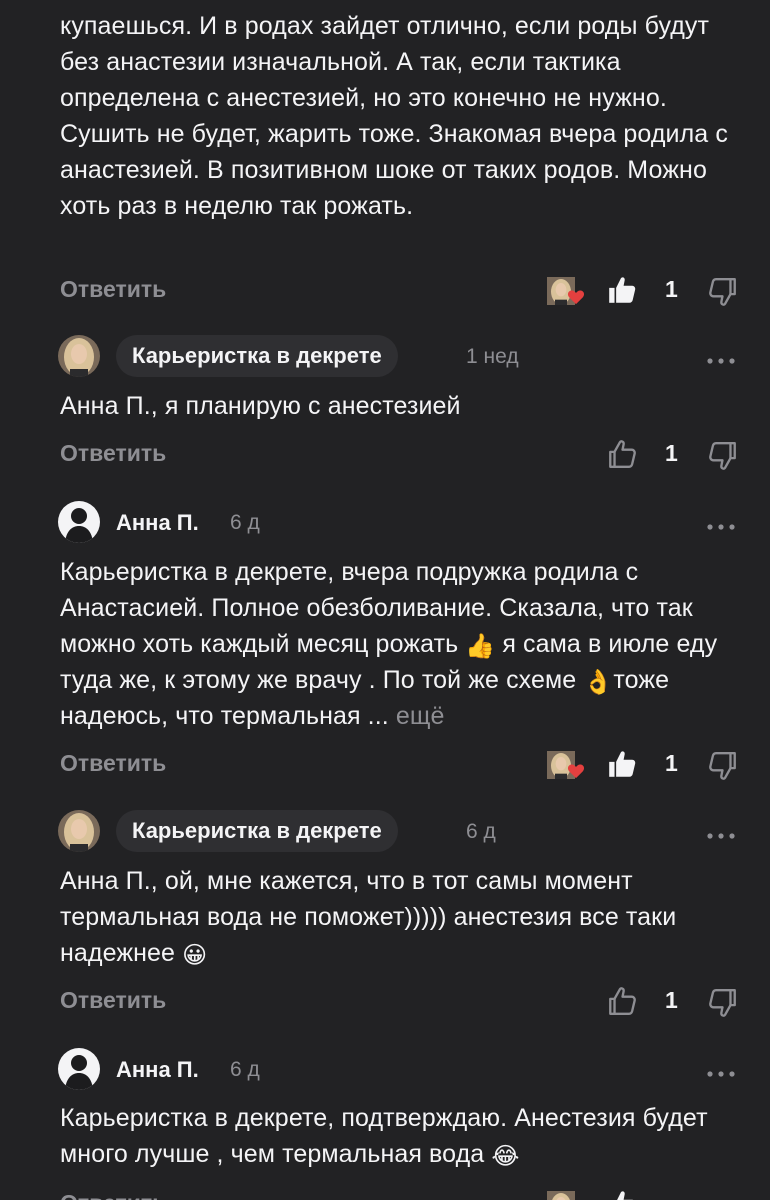  Describe the element at coordinates (385, 1193) in the screenshot. I see `comment-actions: Ответить` at that location.